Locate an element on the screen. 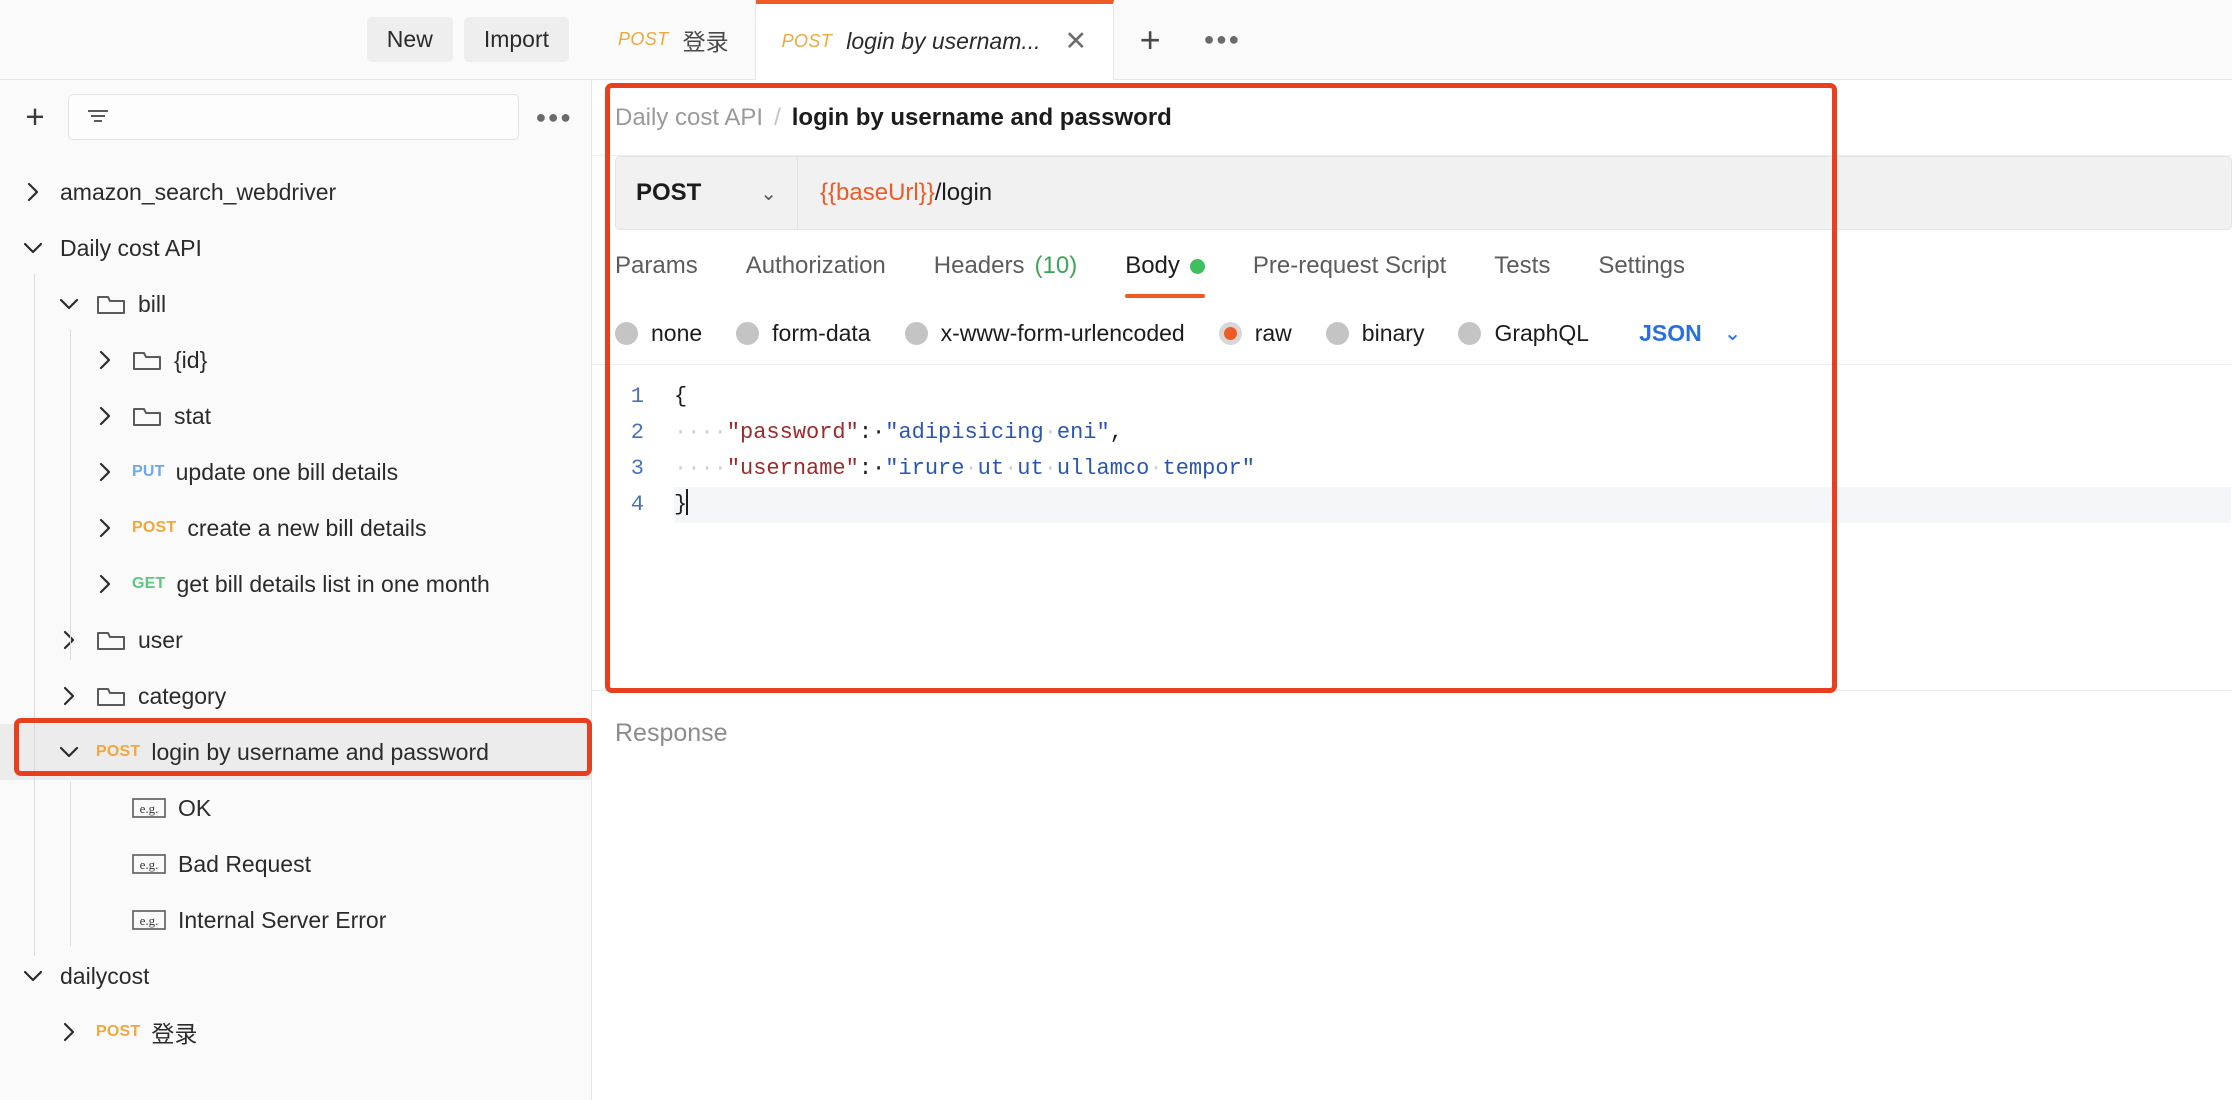 The height and width of the screenshot is (1100, 2232). tab-label: Headers is located at coordinates (979, 265).